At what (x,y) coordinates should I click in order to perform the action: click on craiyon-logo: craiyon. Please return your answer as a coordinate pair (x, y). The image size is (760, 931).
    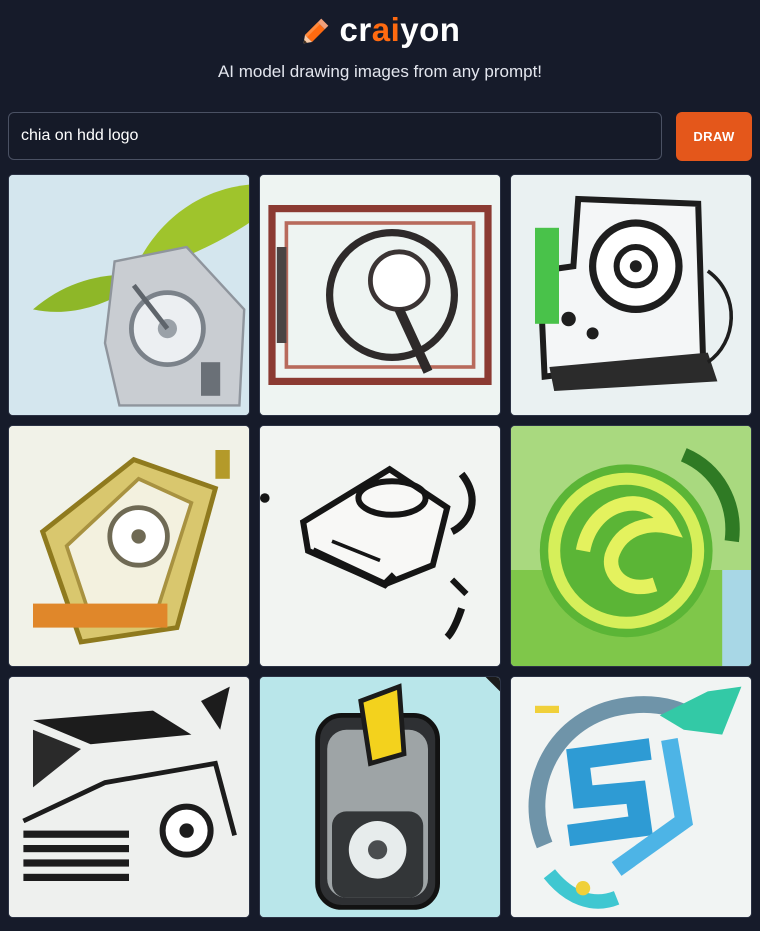
    Looking at the image, I should click on (380, 30).